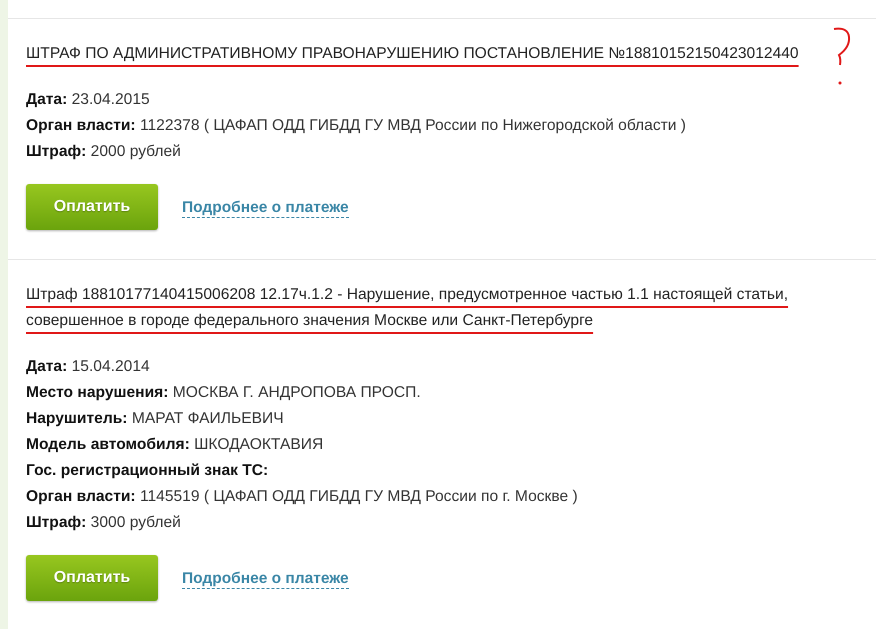 The width and height of the screenshot is (876, 629). Describe the element at coordinates (412, 53) in the screenshot. I see `fine-title: ШТРАФ ПО АДМИНИСТРАТИВНОМУ ПРАВОНАРУШЕНИЮ ПОСТАНОВЛЕНИЕ №18810152150423012440` at that location.